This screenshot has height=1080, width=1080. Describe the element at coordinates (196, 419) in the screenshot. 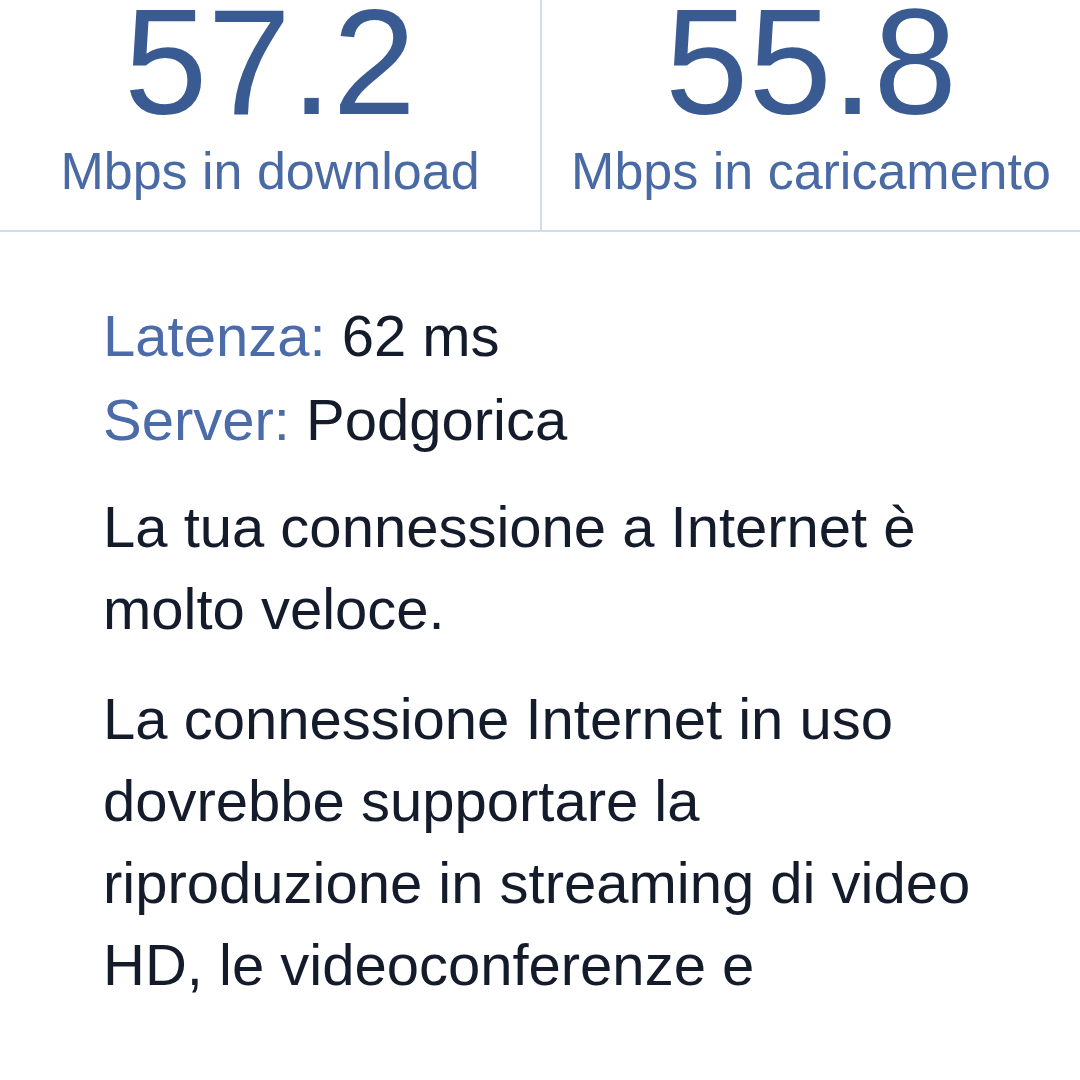

I see `detail-label: Server:` at that location.